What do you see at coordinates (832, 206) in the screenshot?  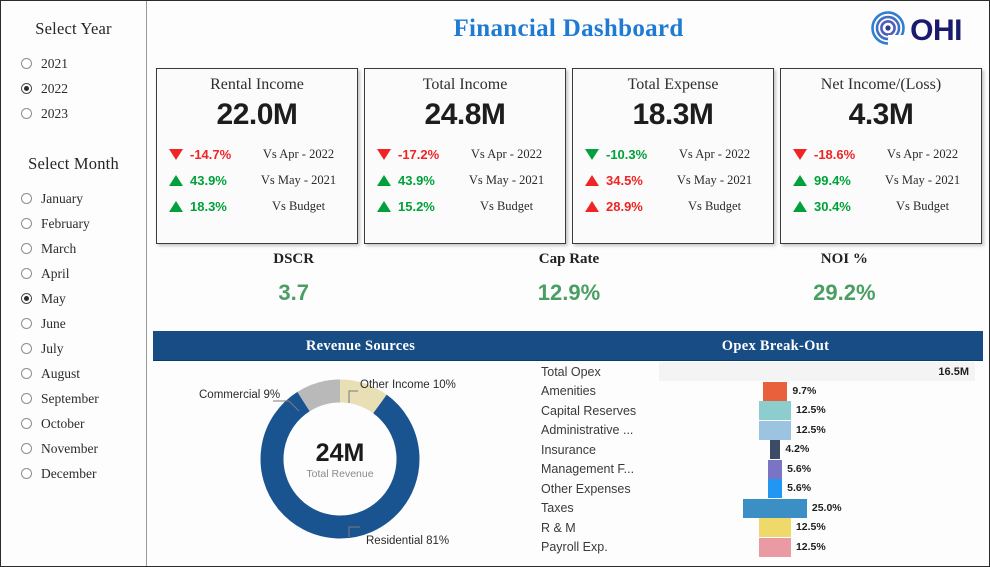 I see `kpi-delta-percent: 30.4%` at bounding box center [832, 206].